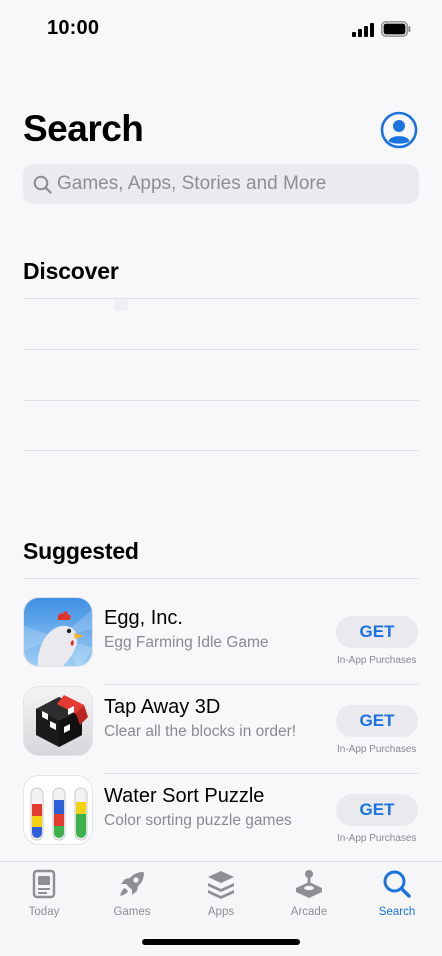  What do you see at coordinates (81, 551) in the screenshot?
I see `suggested-title: Suggested` at bounding box center [81, 551].